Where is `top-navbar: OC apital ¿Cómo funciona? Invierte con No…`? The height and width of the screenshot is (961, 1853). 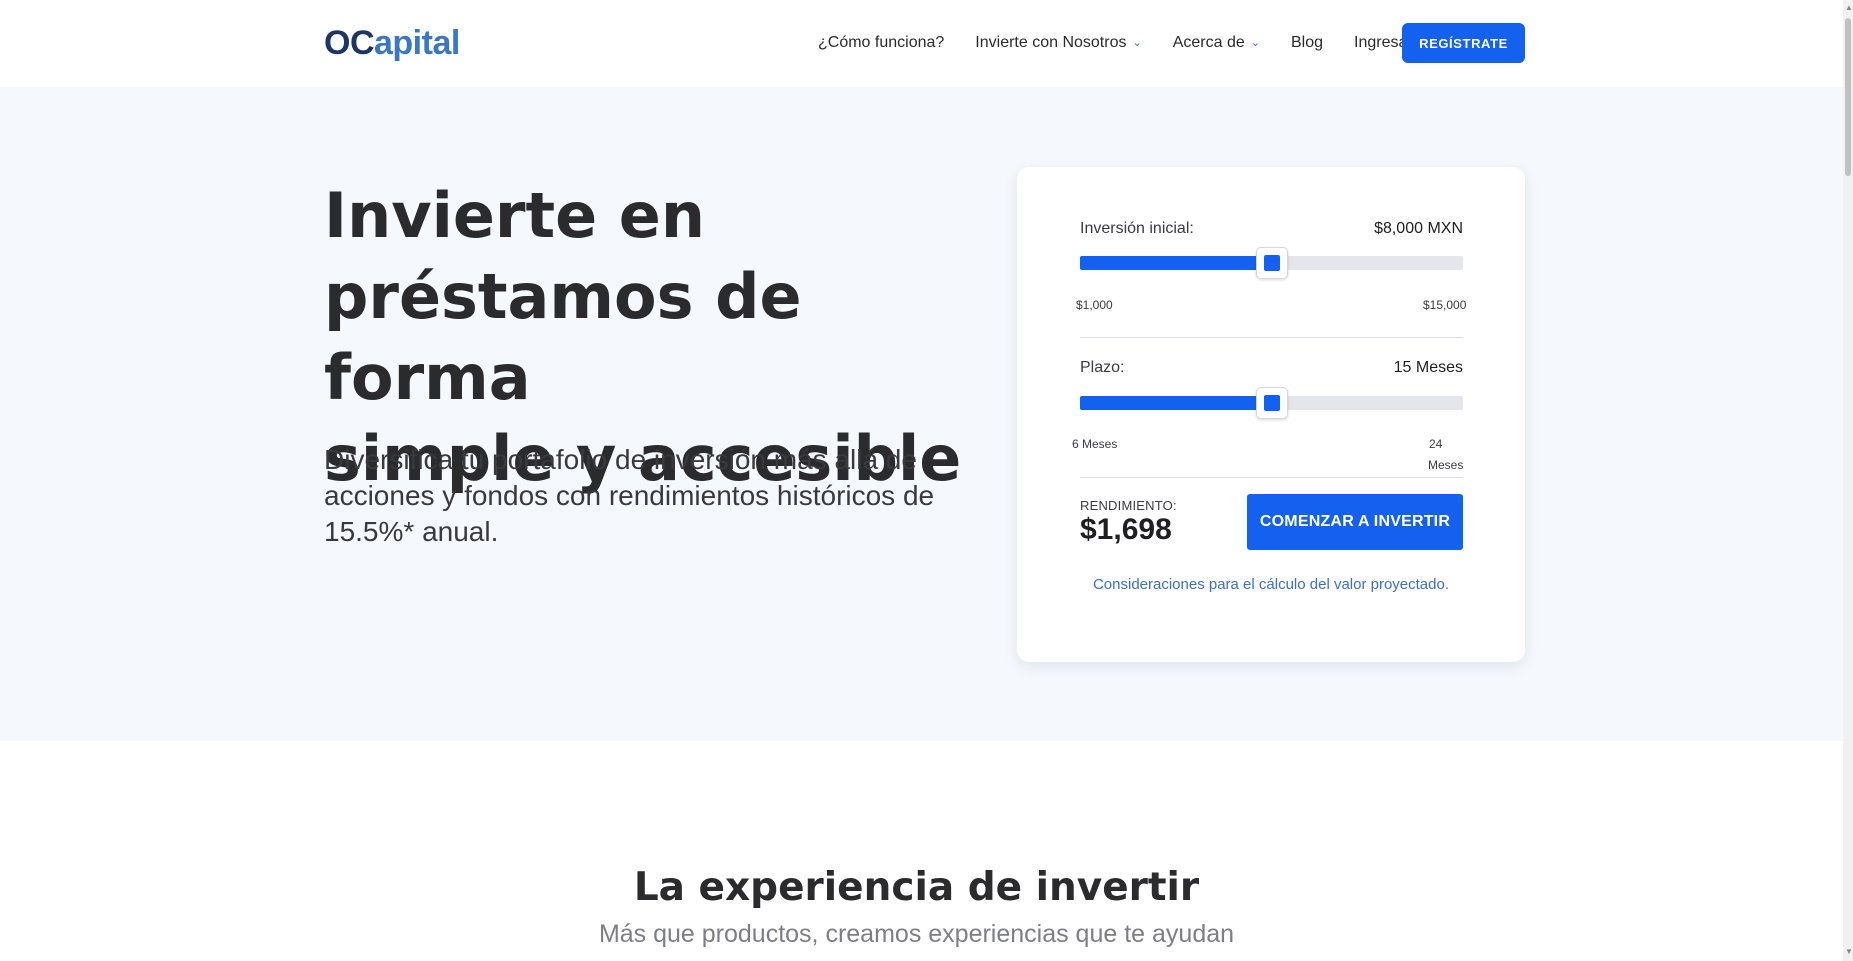
top-navbar: OC apital ¿Cómo funciona? Invierte con No… is located at coordinates (921, 43).